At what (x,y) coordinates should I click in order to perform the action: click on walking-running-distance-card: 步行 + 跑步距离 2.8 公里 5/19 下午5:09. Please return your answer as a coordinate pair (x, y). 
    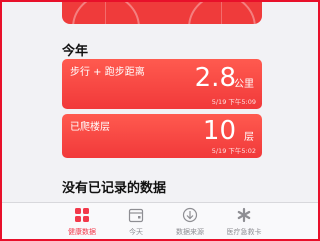
    Looking at the image, I should click on (162, 84).